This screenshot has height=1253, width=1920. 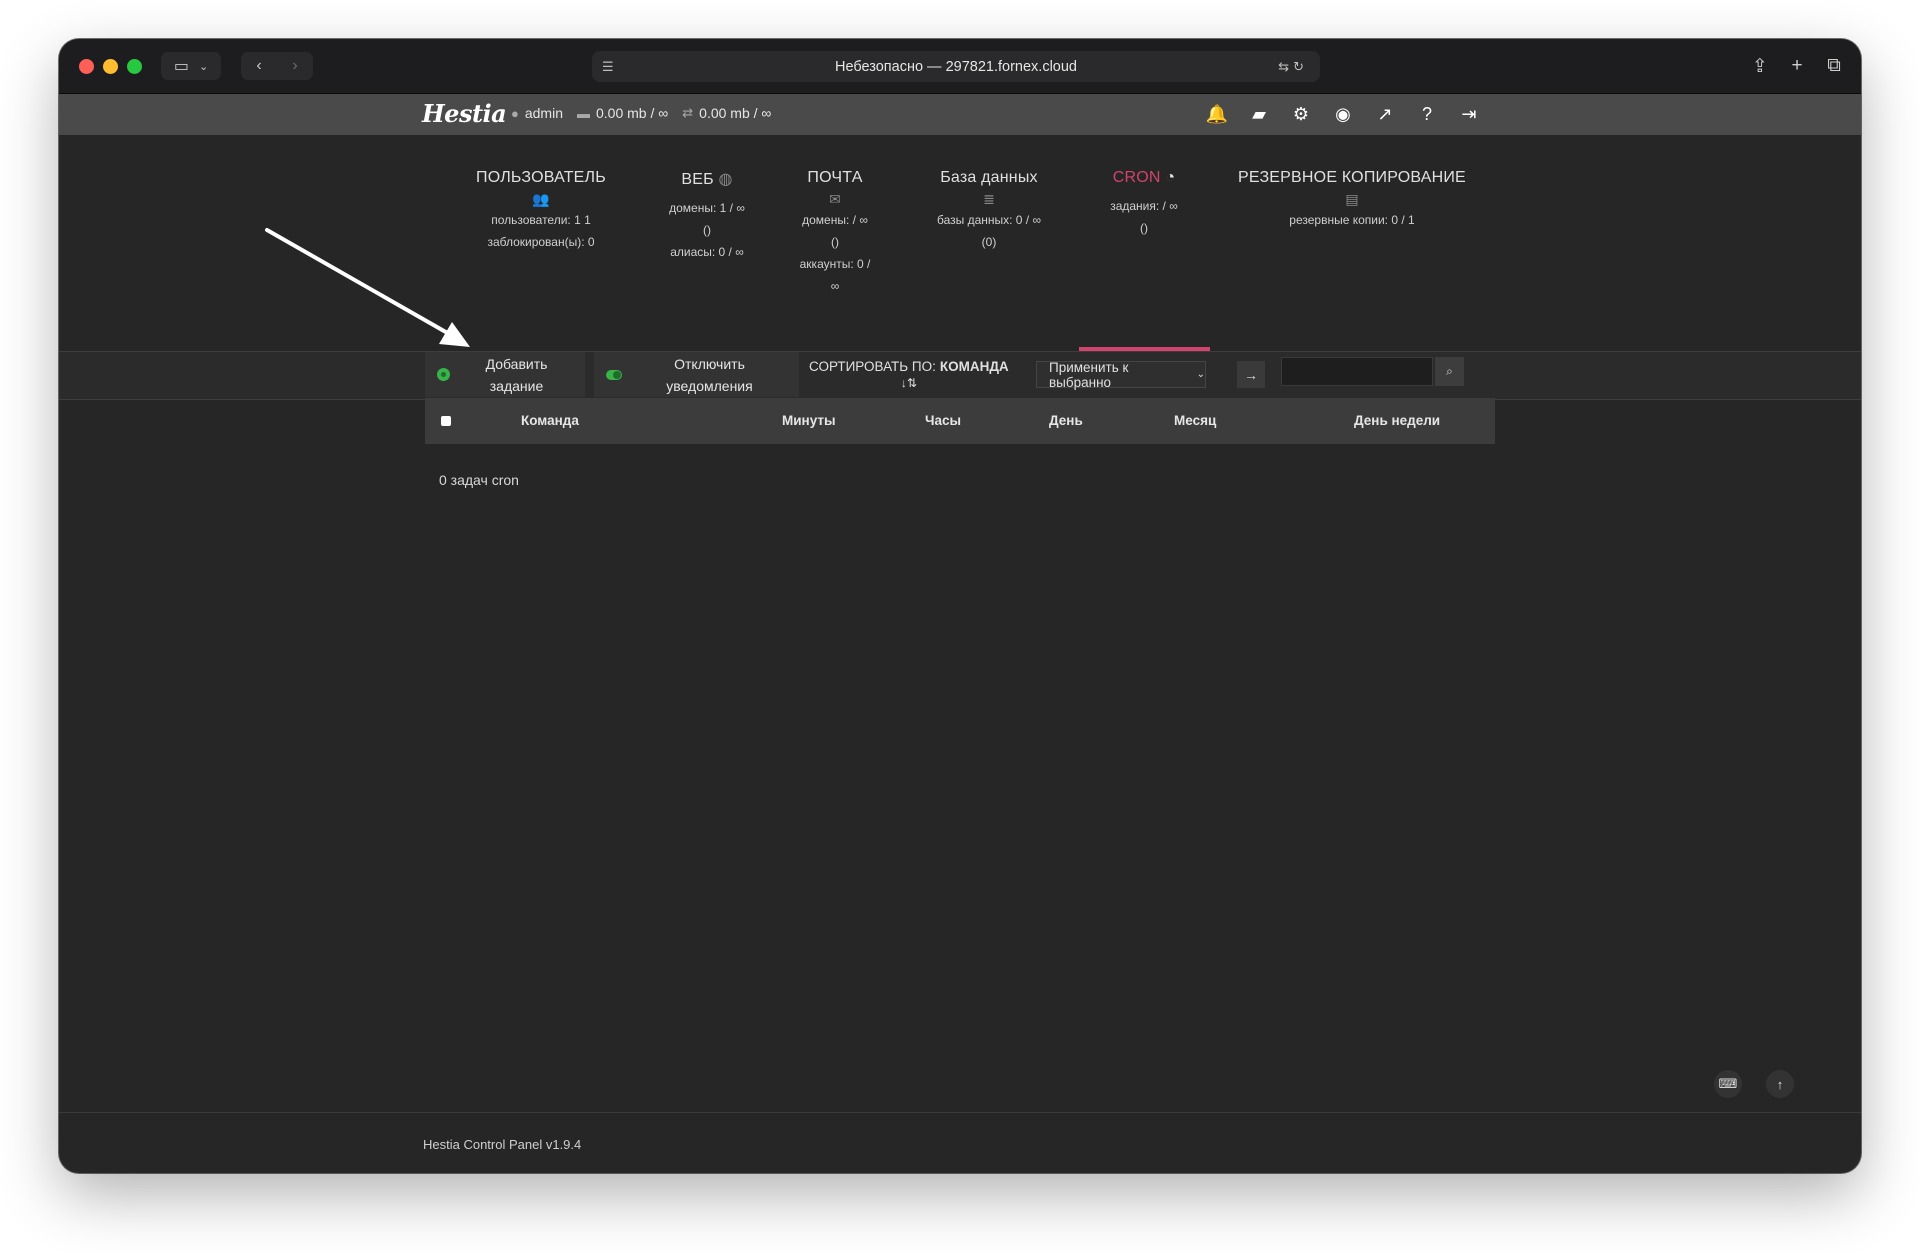 I want to click on share-icon: ⇪, so click(x=1760, y=66).